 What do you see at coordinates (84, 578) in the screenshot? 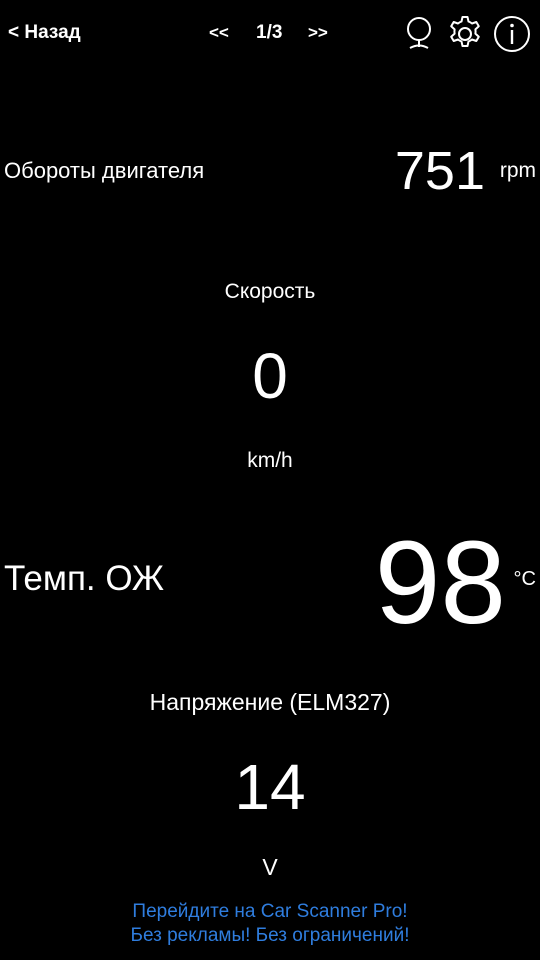
I see `coolant-temp-label: Темп. ОЖ` at bounding box center [84, 578].